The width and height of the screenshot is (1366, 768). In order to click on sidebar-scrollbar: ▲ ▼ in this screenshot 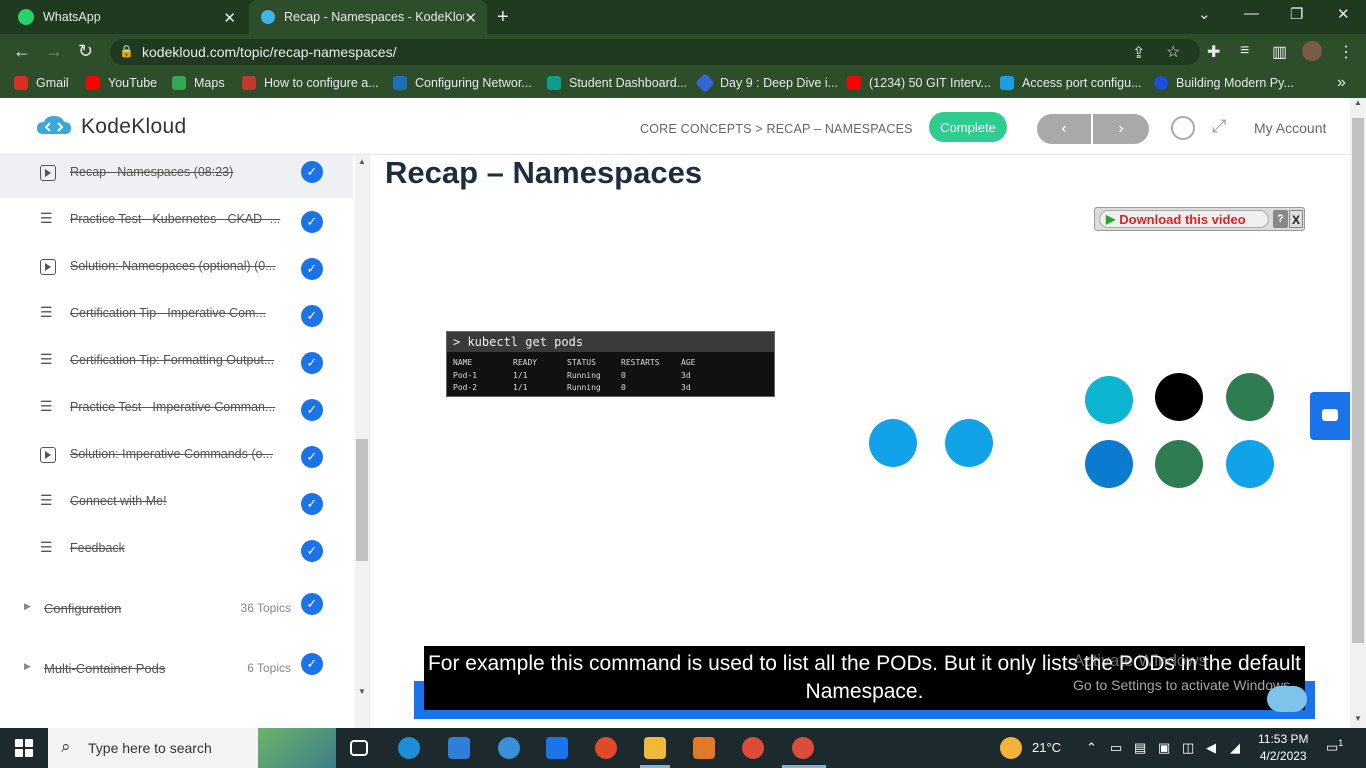, I will do `click(362, 441)`.